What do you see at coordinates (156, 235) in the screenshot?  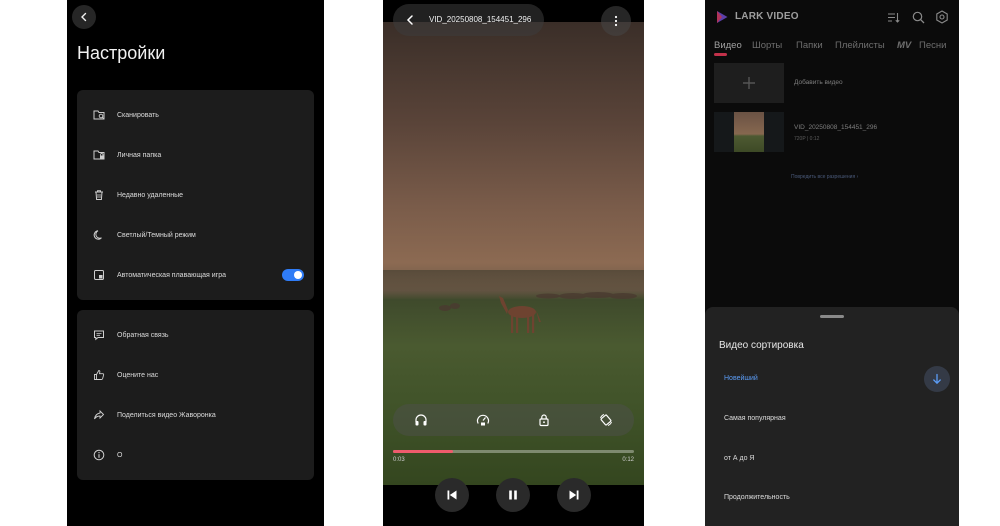 I see `settings-item-label: Светлый/Темный режим` at bounding box center [156, 235].